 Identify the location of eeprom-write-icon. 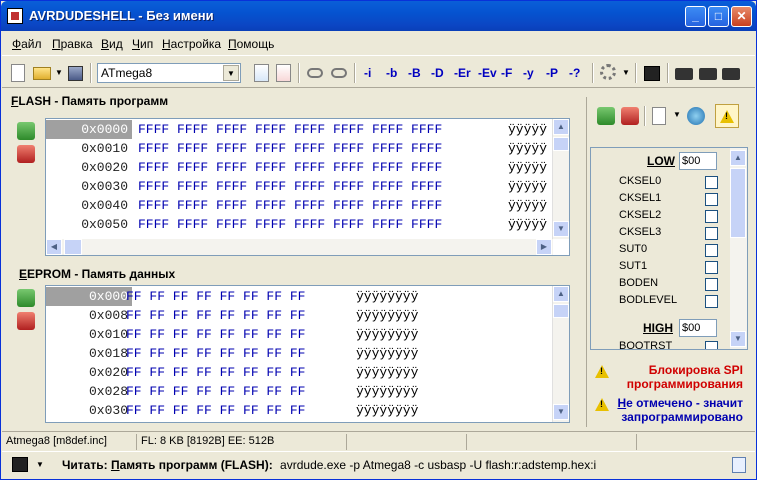
(26, 321).